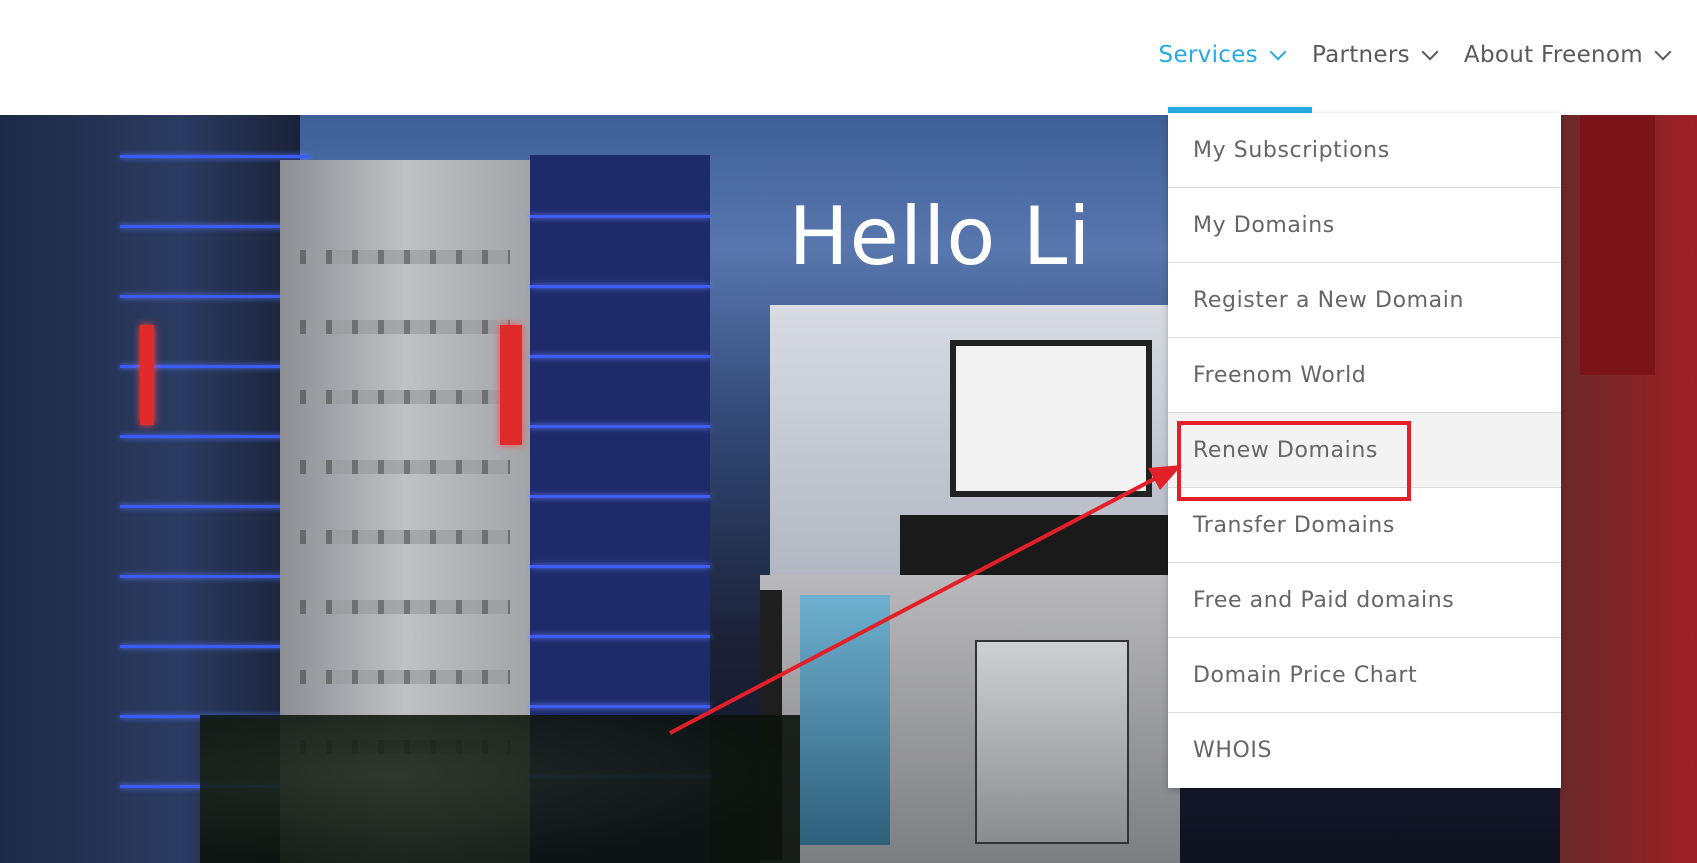 Image resolution: width=1697 pixels, height=863 pixels. What do you see at coordinates (1360, 54) in the screenshot?
I see `nav-partners-label: Partners` at bounding box center [1360, 54].